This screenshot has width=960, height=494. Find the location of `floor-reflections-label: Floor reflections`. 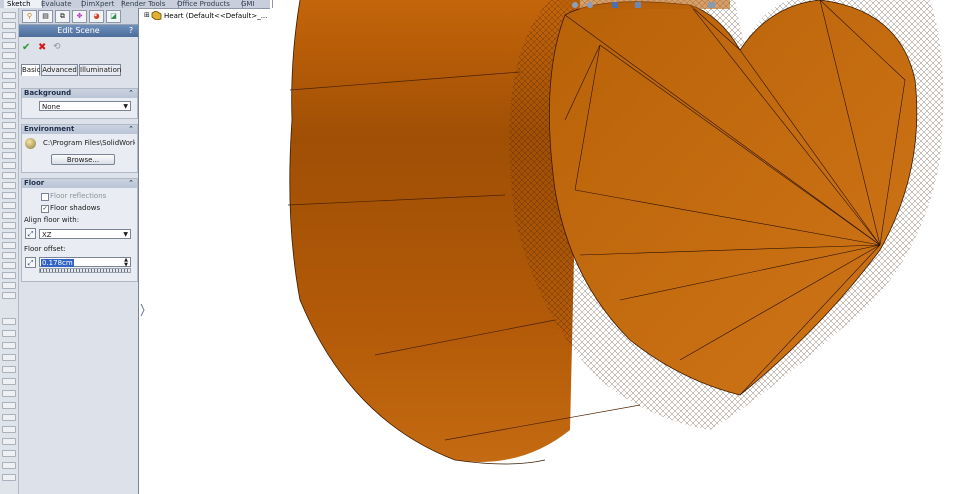

floor-reflections-label: Floor reflections is located at coordinates (78, 196).